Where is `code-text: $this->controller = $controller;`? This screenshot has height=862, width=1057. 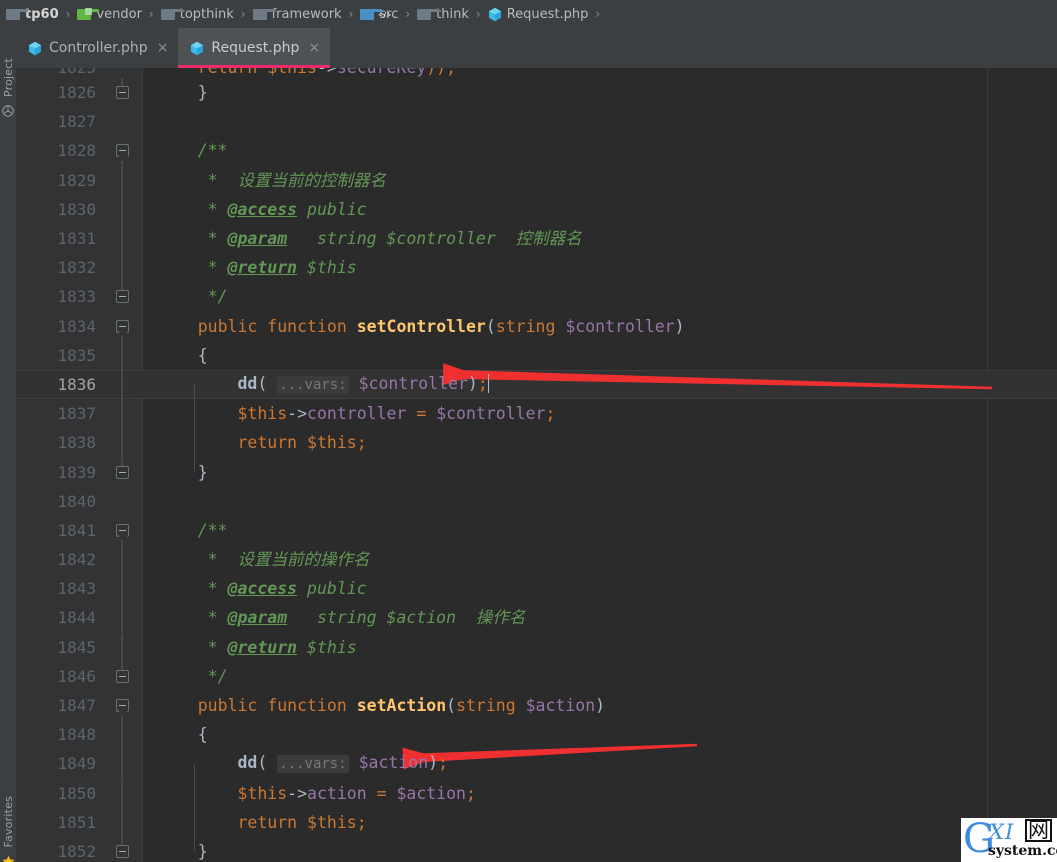 code-text: $this->controller = $controller; is located at coordinates (599, 413).